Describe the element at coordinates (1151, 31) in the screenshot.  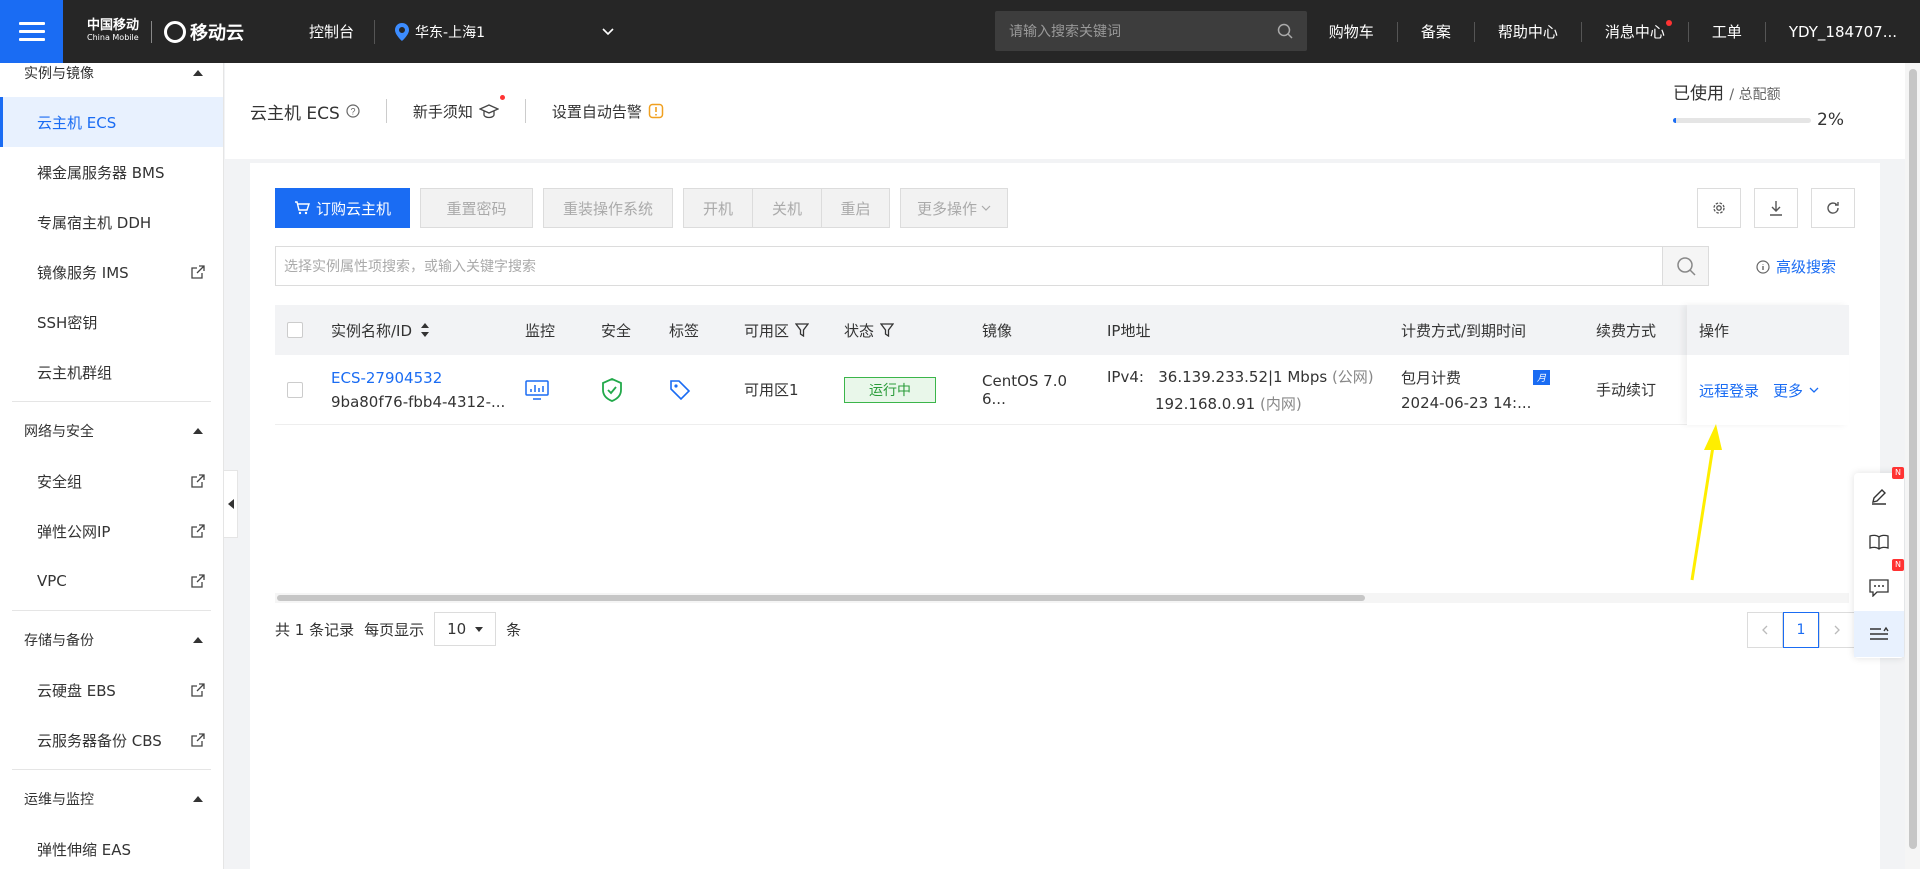
I see `global-search-input: 请输入搜索关键词` at that location.